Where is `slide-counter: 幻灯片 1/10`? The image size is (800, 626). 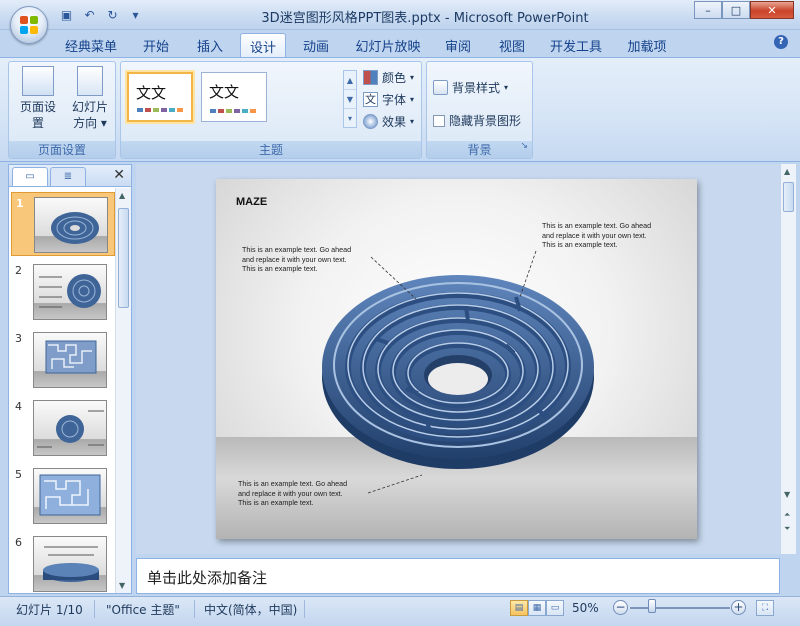
slide-counter: 幻灯片 1/10 is located at coordinates (49, 610).